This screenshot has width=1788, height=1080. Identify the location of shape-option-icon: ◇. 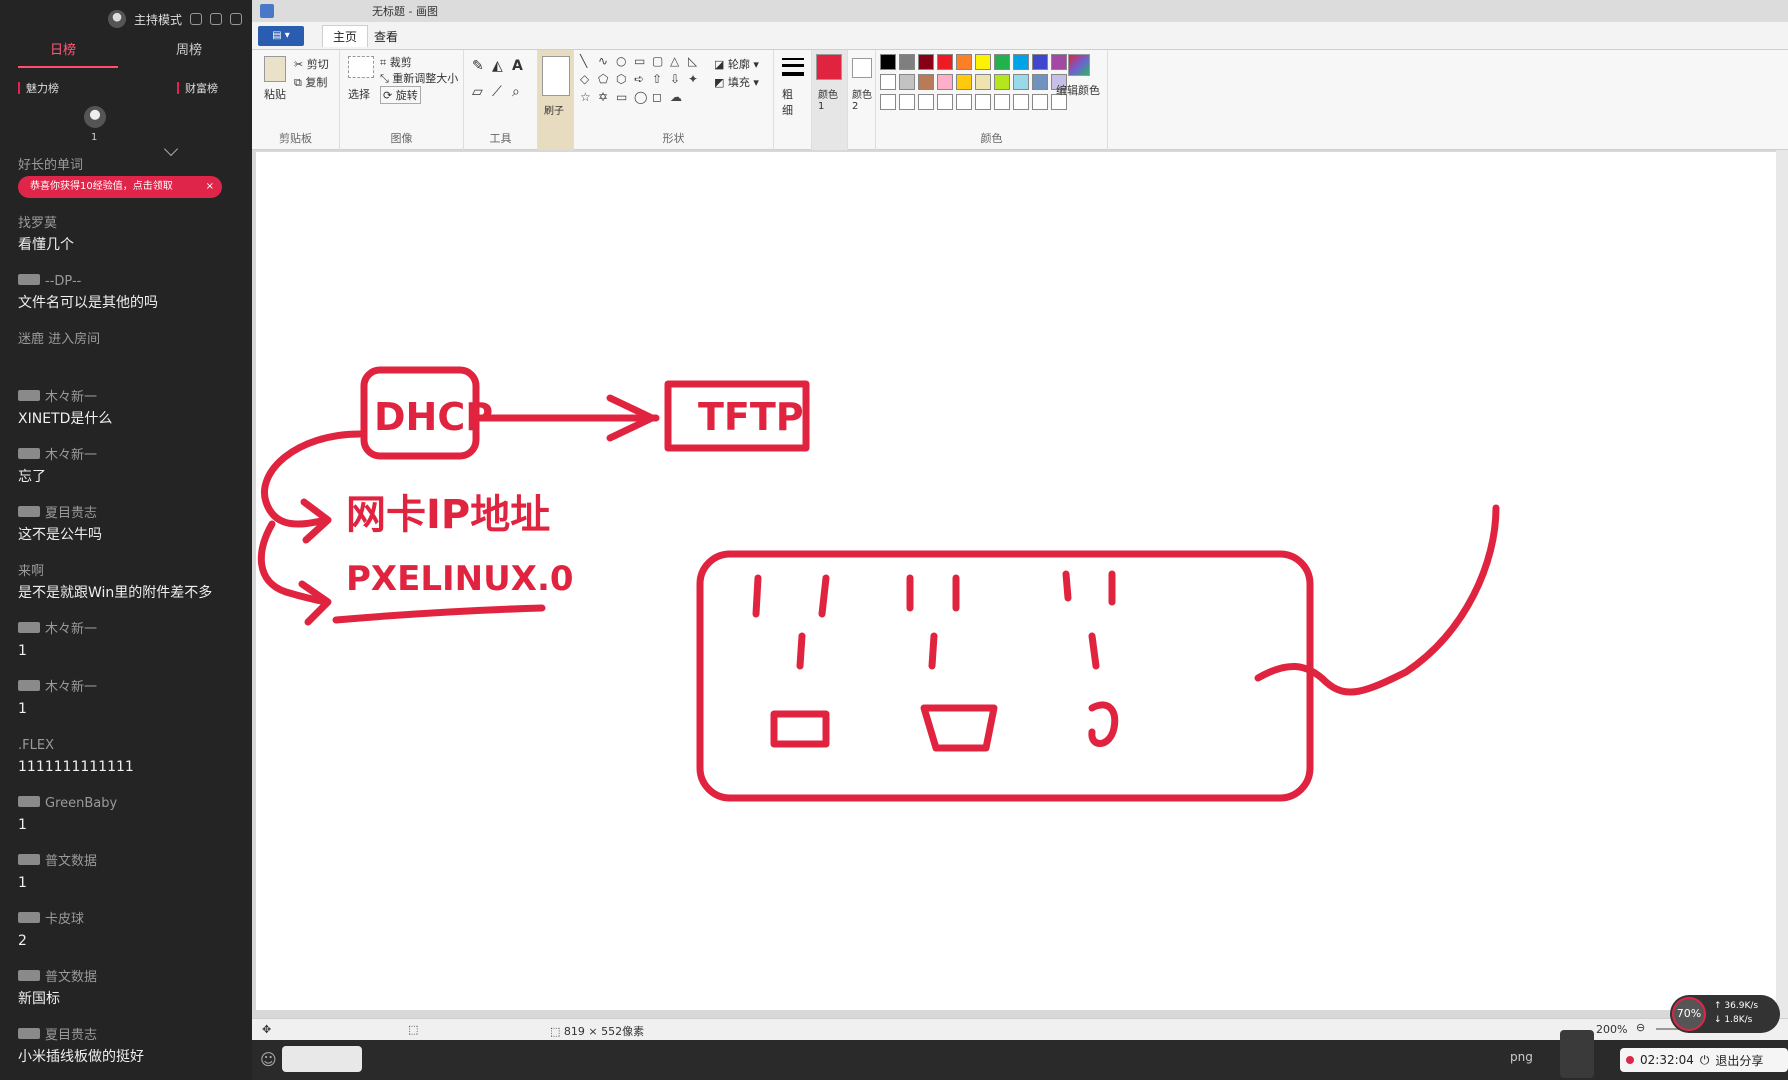
(584, 79).